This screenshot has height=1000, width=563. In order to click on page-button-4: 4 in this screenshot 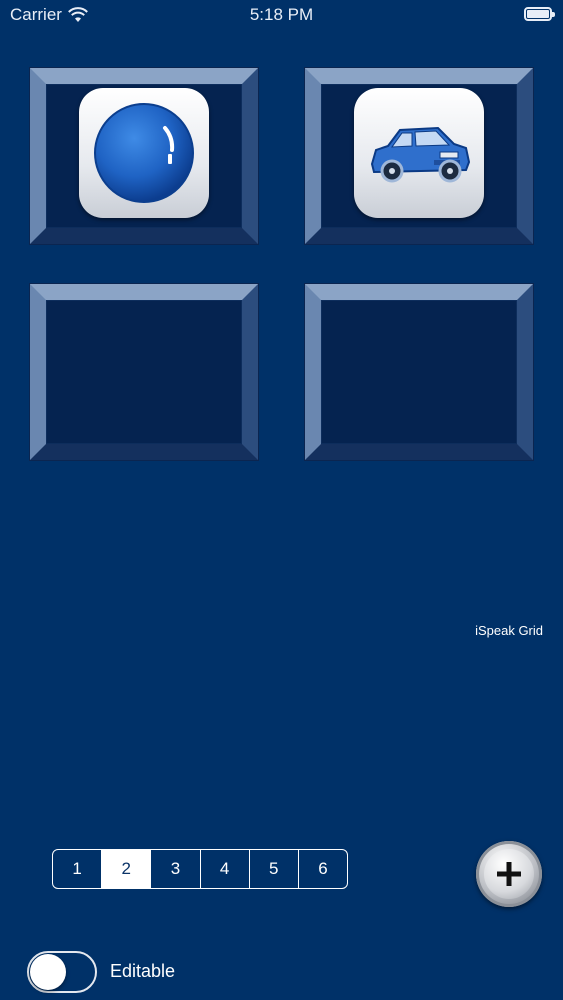, I will do `click(225, 869)`.